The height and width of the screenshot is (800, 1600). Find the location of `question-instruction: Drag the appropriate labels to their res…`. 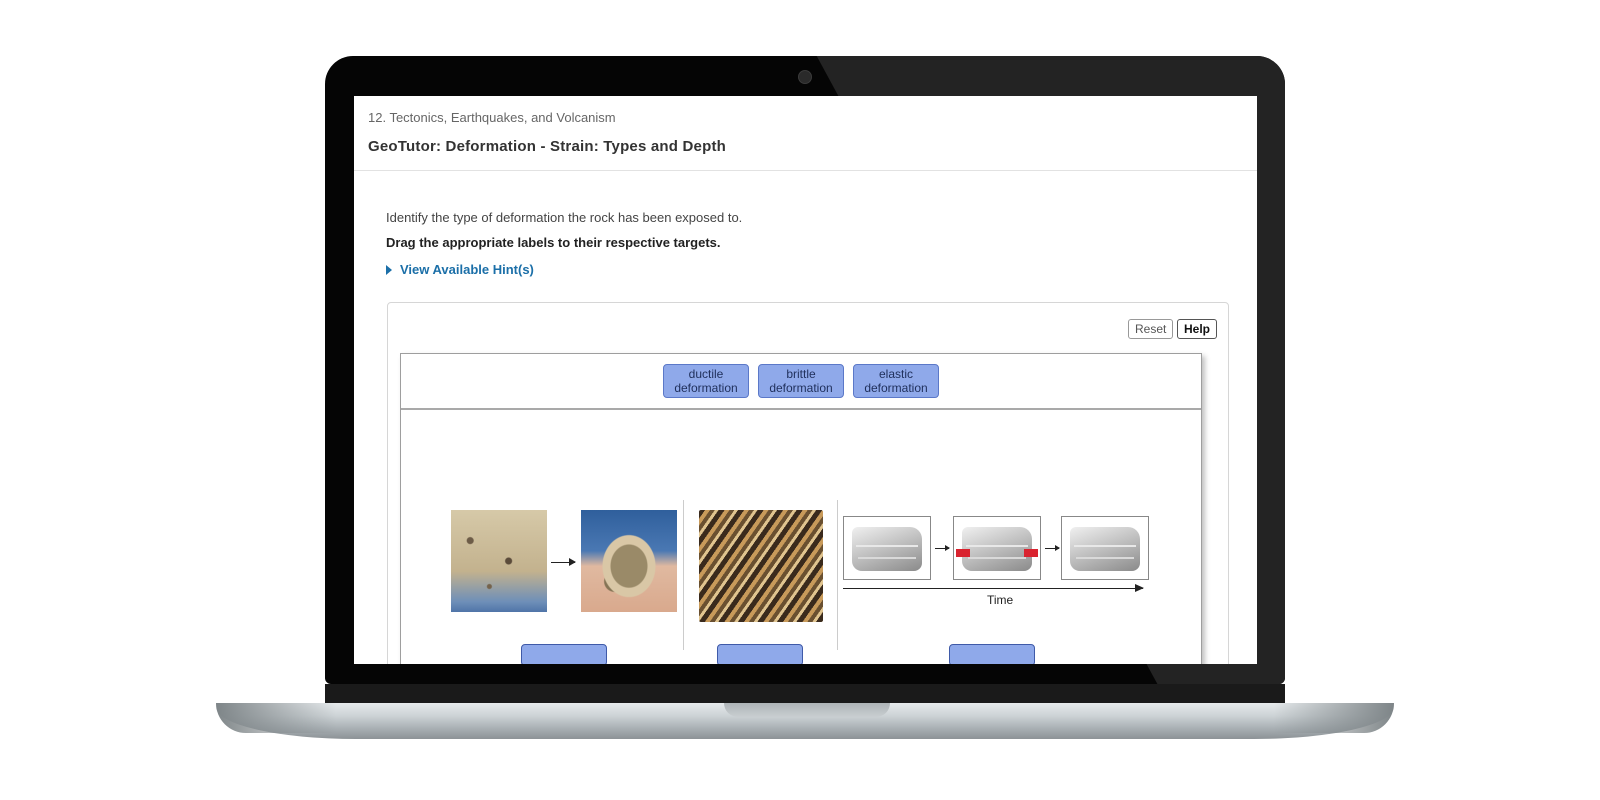

question-instruction: Drag the appropriate labels to their res… is located at coordinates (553, 242).